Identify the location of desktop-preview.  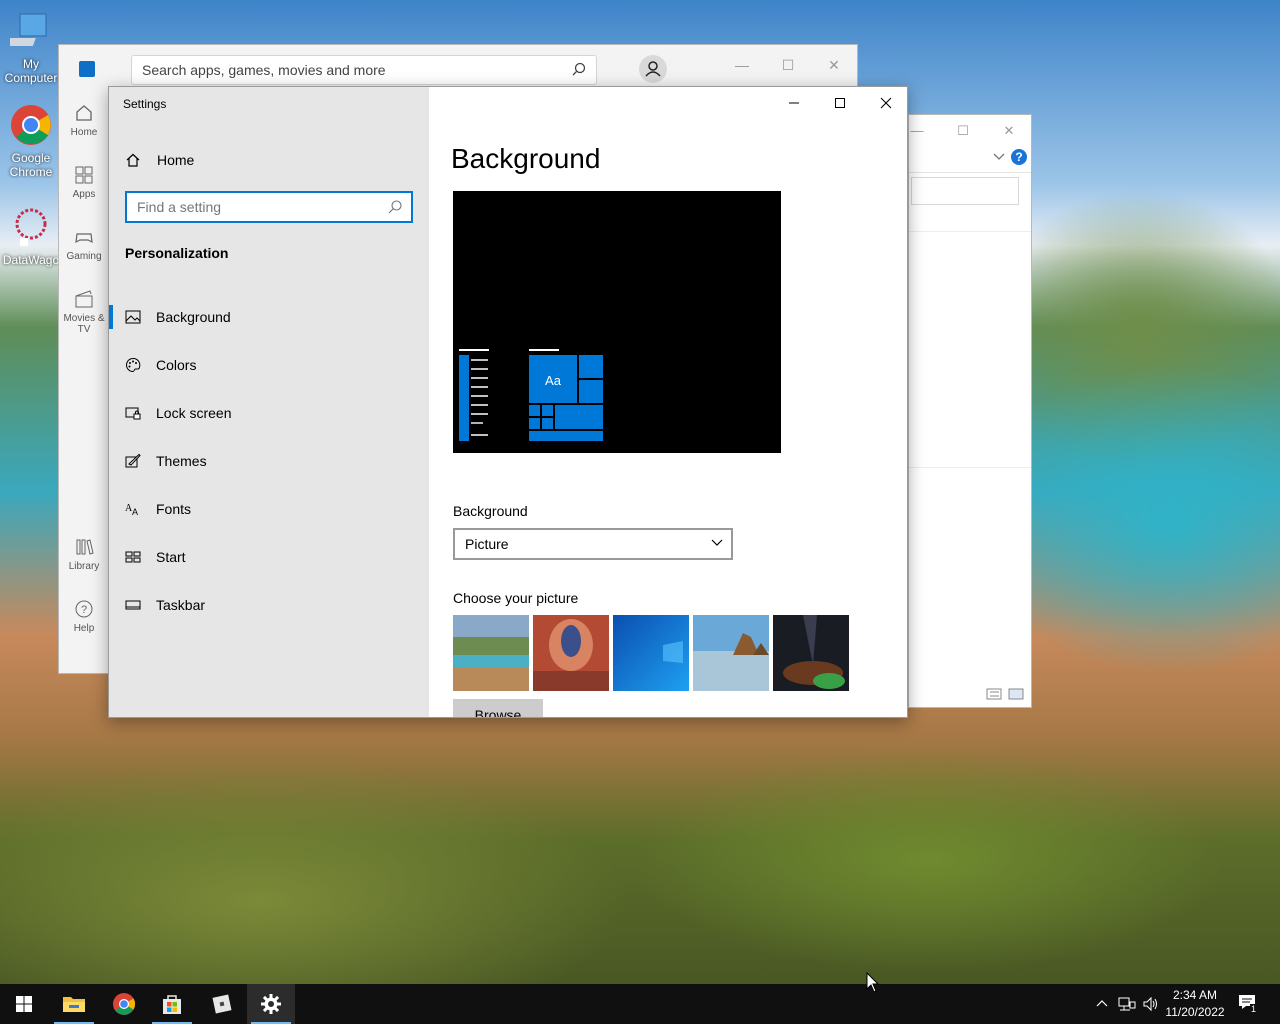
(617, 322).